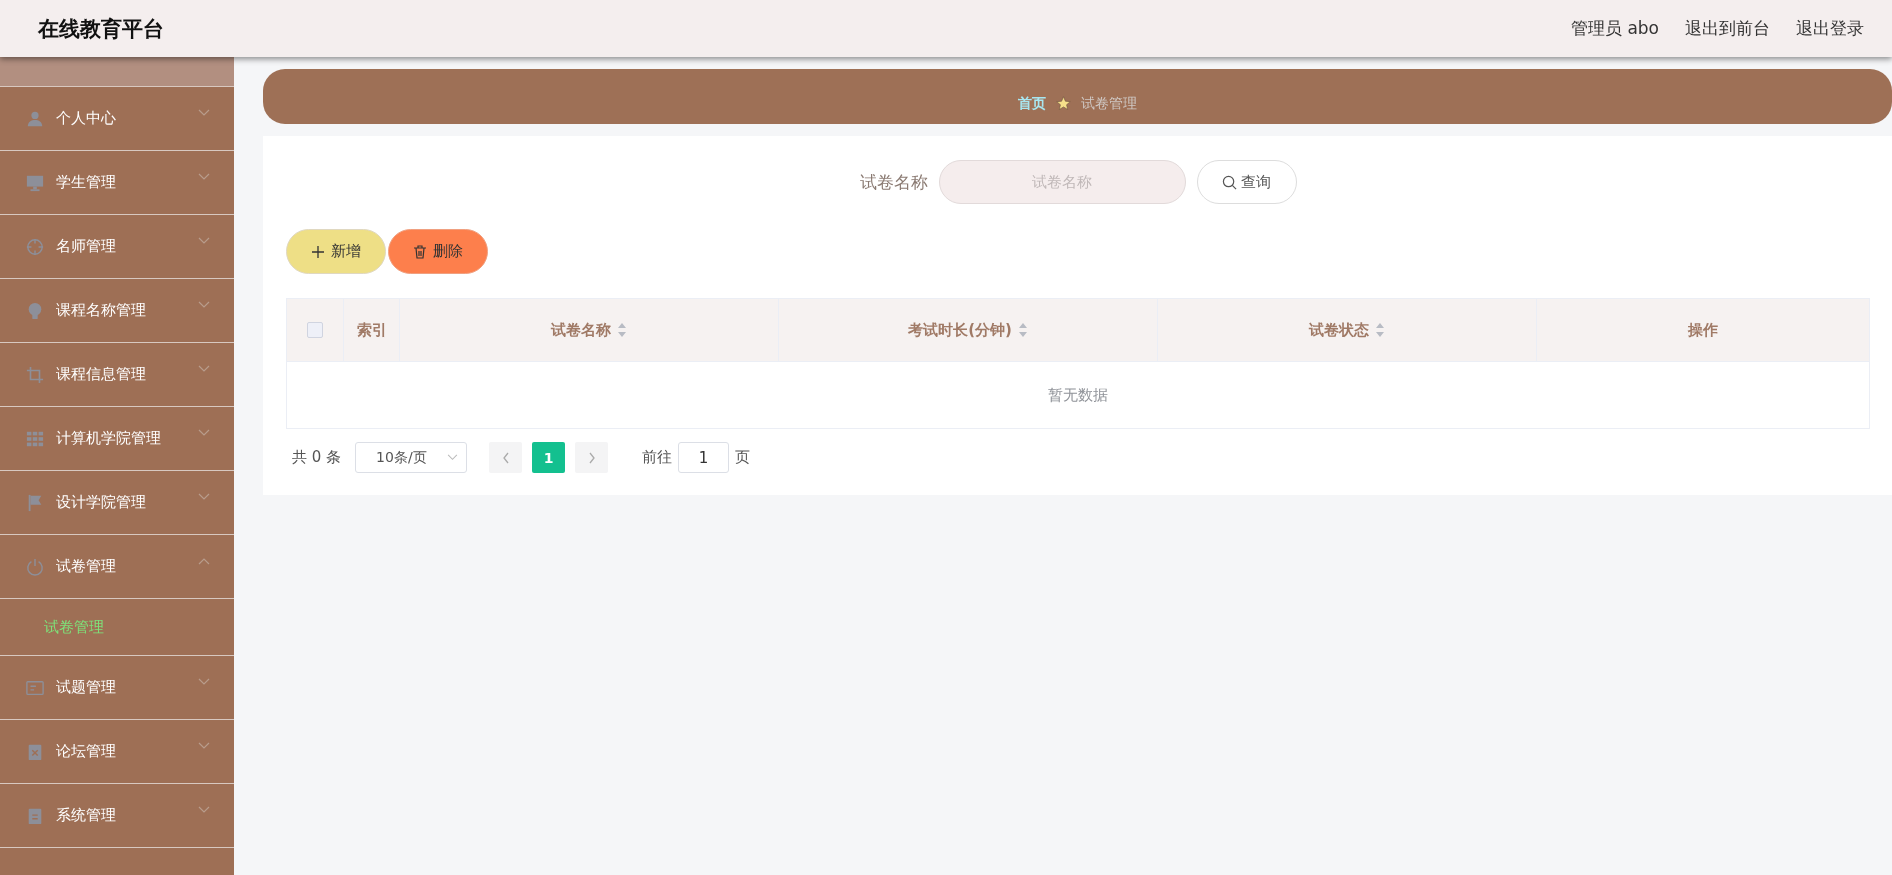 The height and width of the screenshot is (875, 1892). What do you see at coordinates (117, 816) in the screenshot?
I see `menu-item: 系统管理` at bounding box center [117, 816].